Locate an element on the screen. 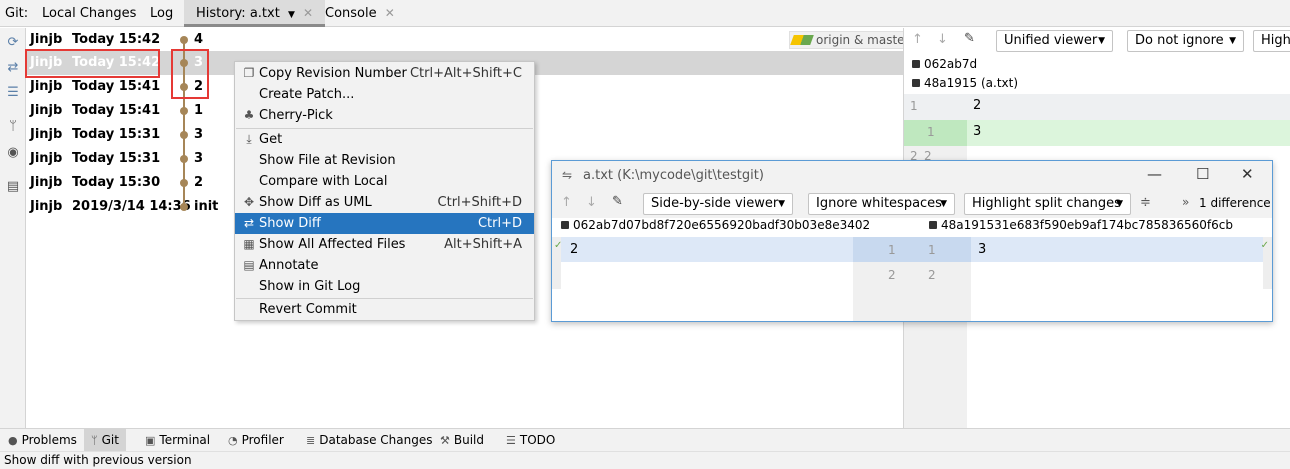 The height and width of the screenshot is (469, 1290). tab-history-label: History: a.txt is located at coordinates (238, 13).